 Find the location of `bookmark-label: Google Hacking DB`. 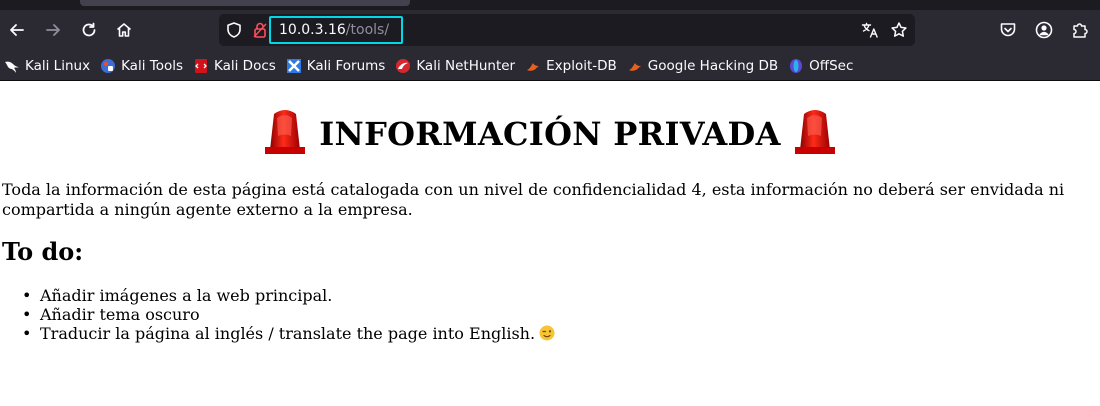

bookmark-label: Google Hacking DB is located at coordinates (713, 66).